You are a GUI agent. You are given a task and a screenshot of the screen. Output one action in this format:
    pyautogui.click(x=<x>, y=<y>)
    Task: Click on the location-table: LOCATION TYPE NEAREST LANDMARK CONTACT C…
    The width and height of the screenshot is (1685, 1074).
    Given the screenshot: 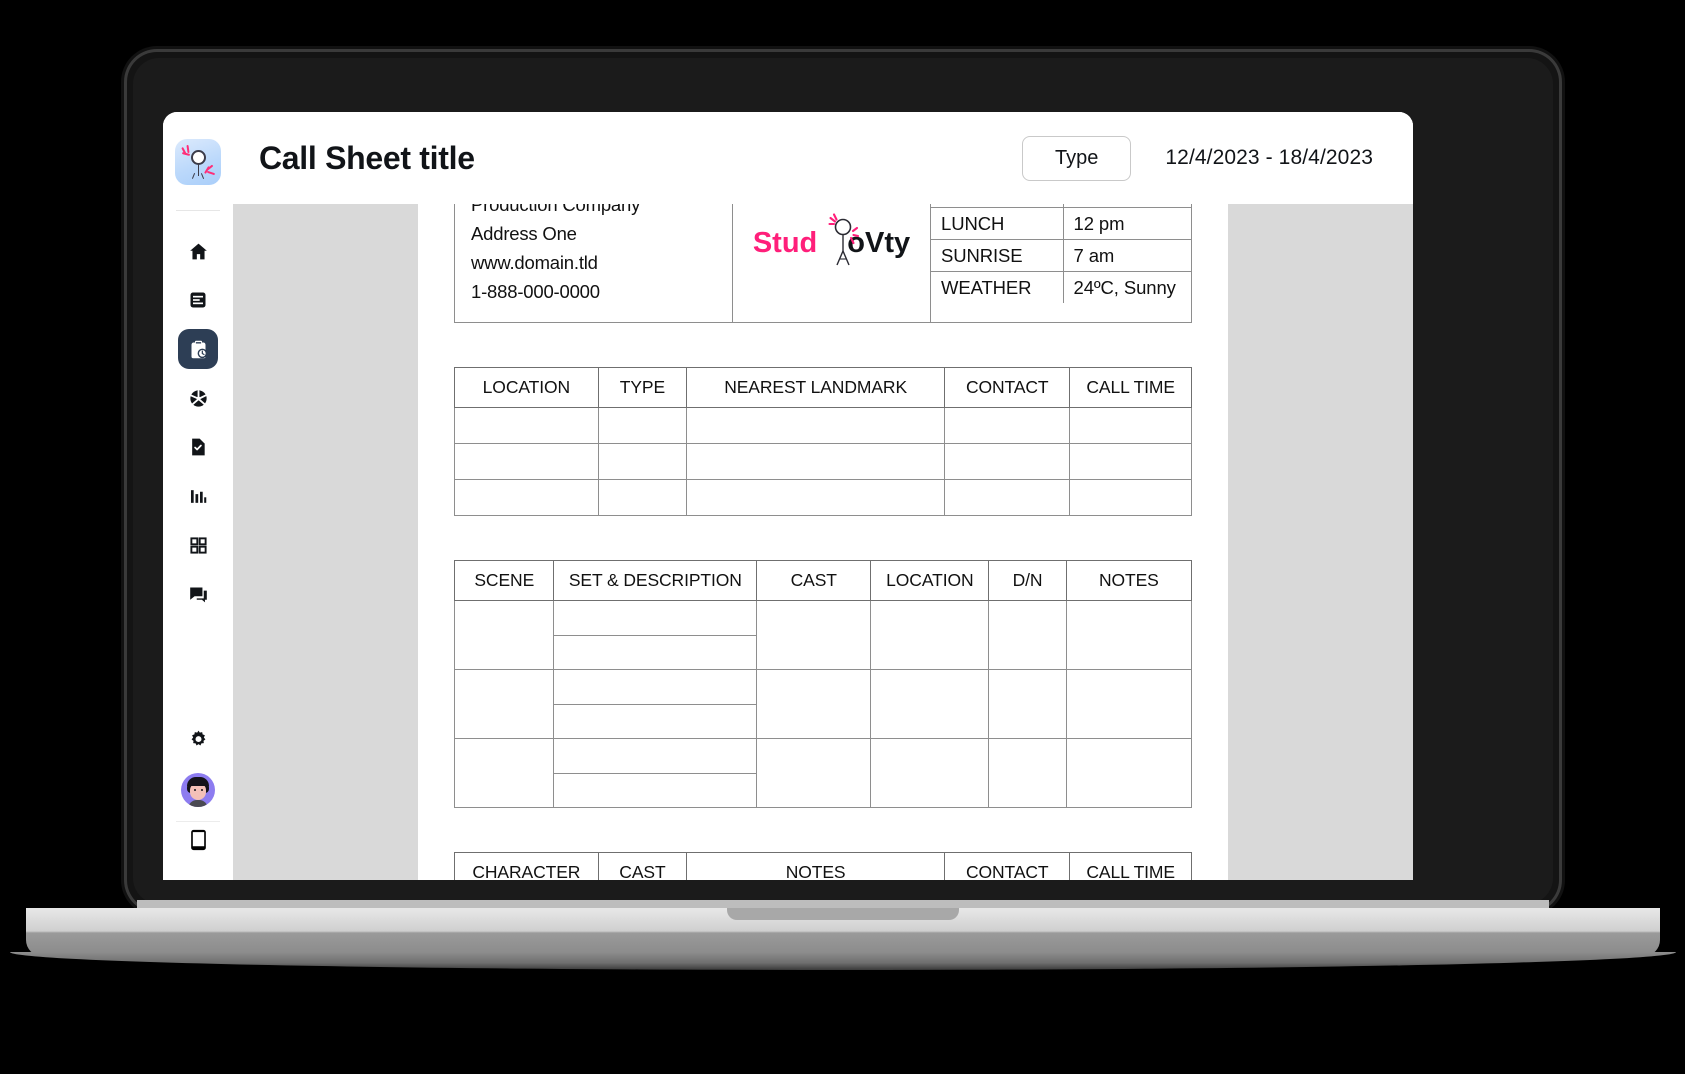 What is the action you would take?
    pyautogui.click(x=823, y=441)
    